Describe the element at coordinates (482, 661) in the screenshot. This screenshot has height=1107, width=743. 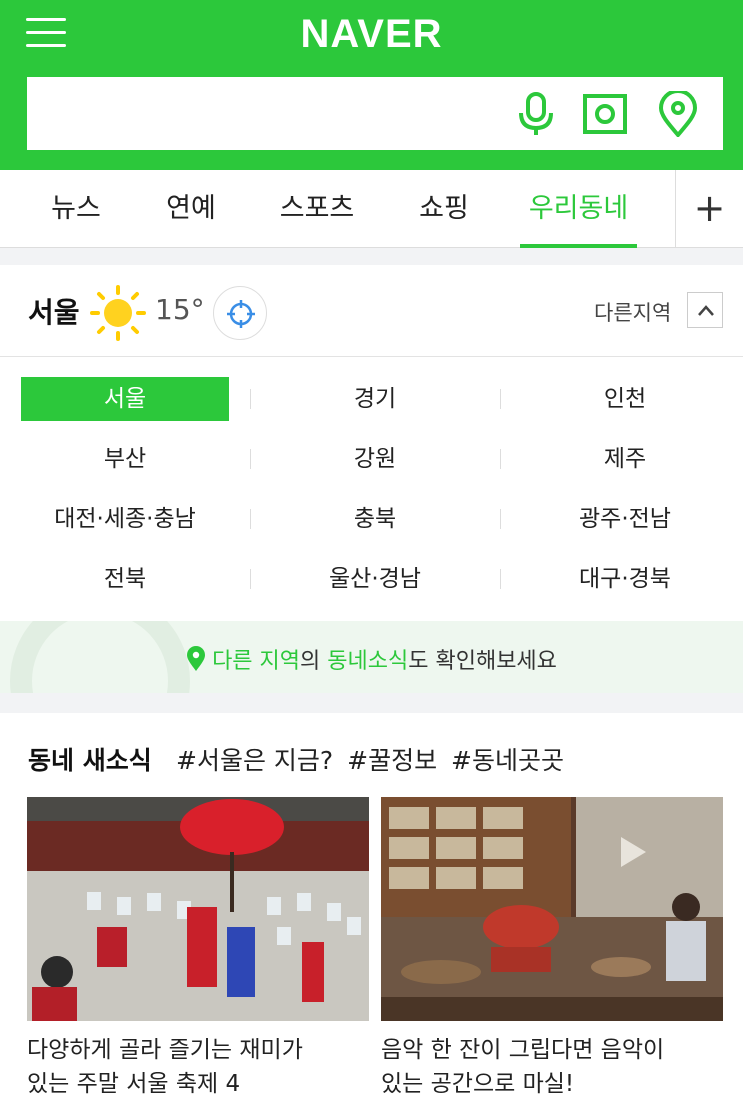
I see `banner-text-part: 도 확인해보세요` at that location.